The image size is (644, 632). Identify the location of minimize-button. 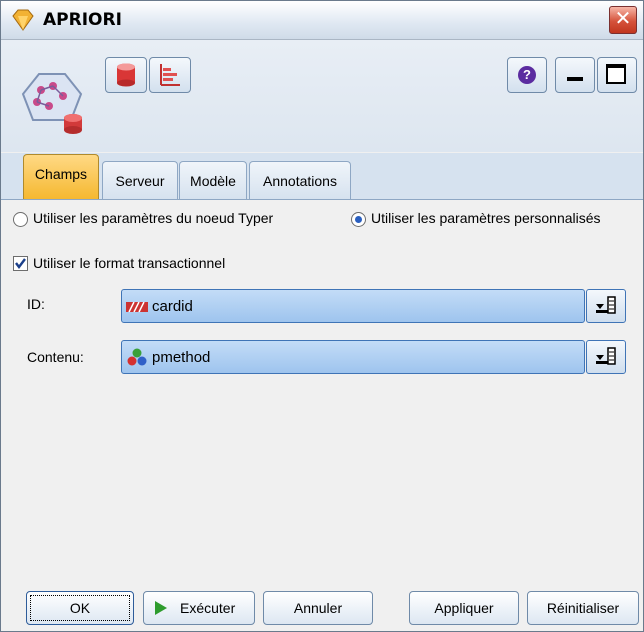
(575, 75).